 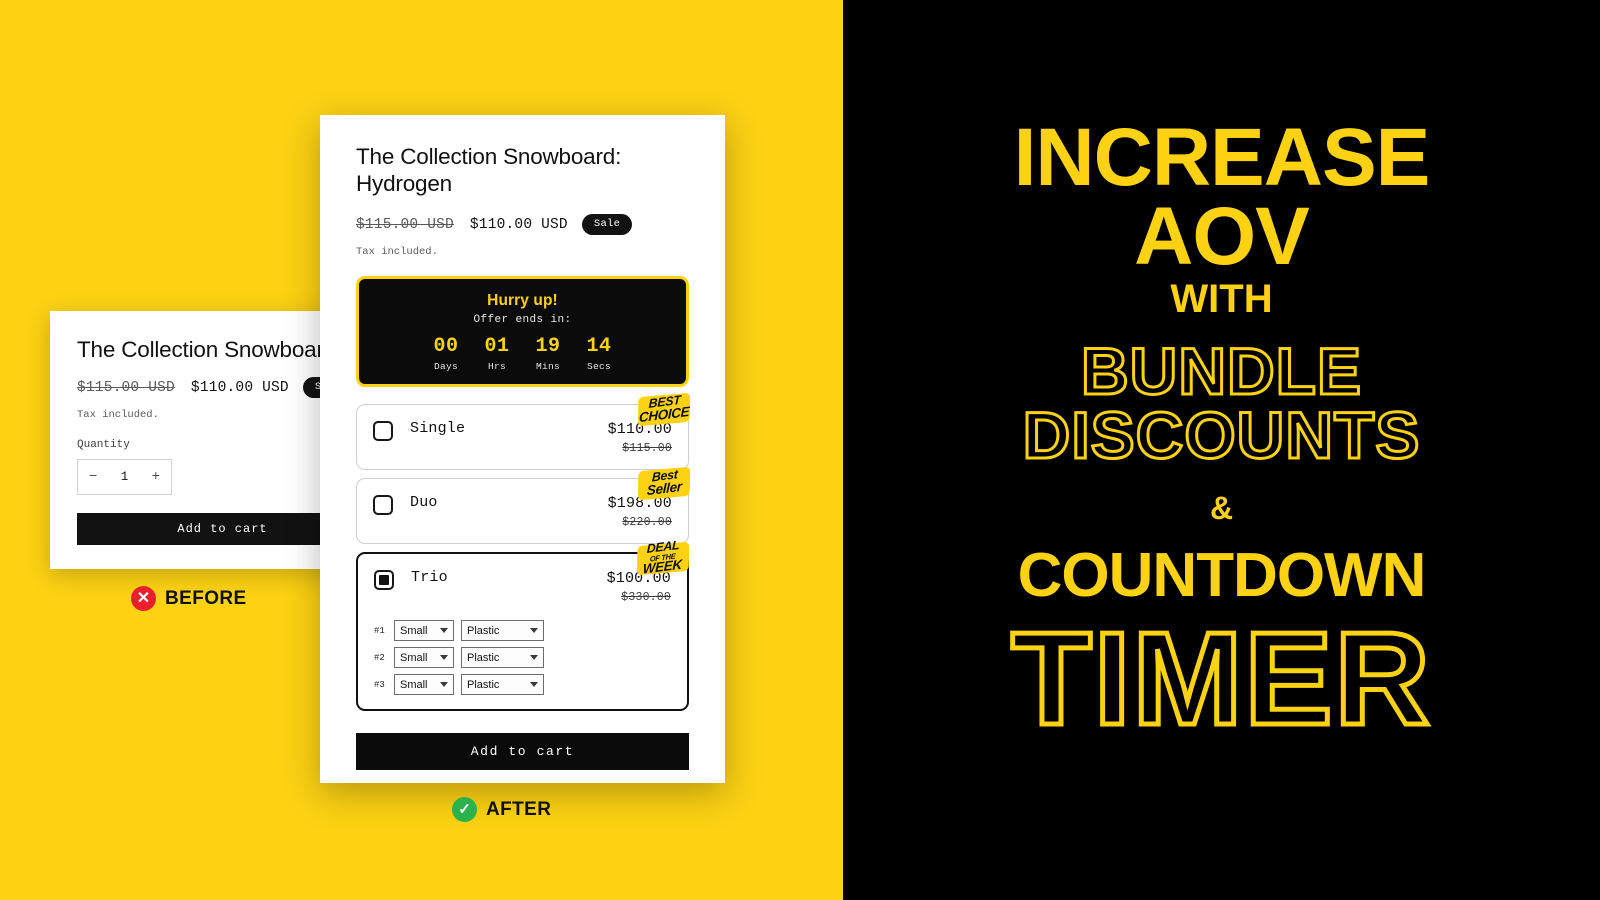 What do you see at coordinates (383, 505) in the screenshot?
I see `bundle-checkbox-duo` at bounding box center [383, 505].